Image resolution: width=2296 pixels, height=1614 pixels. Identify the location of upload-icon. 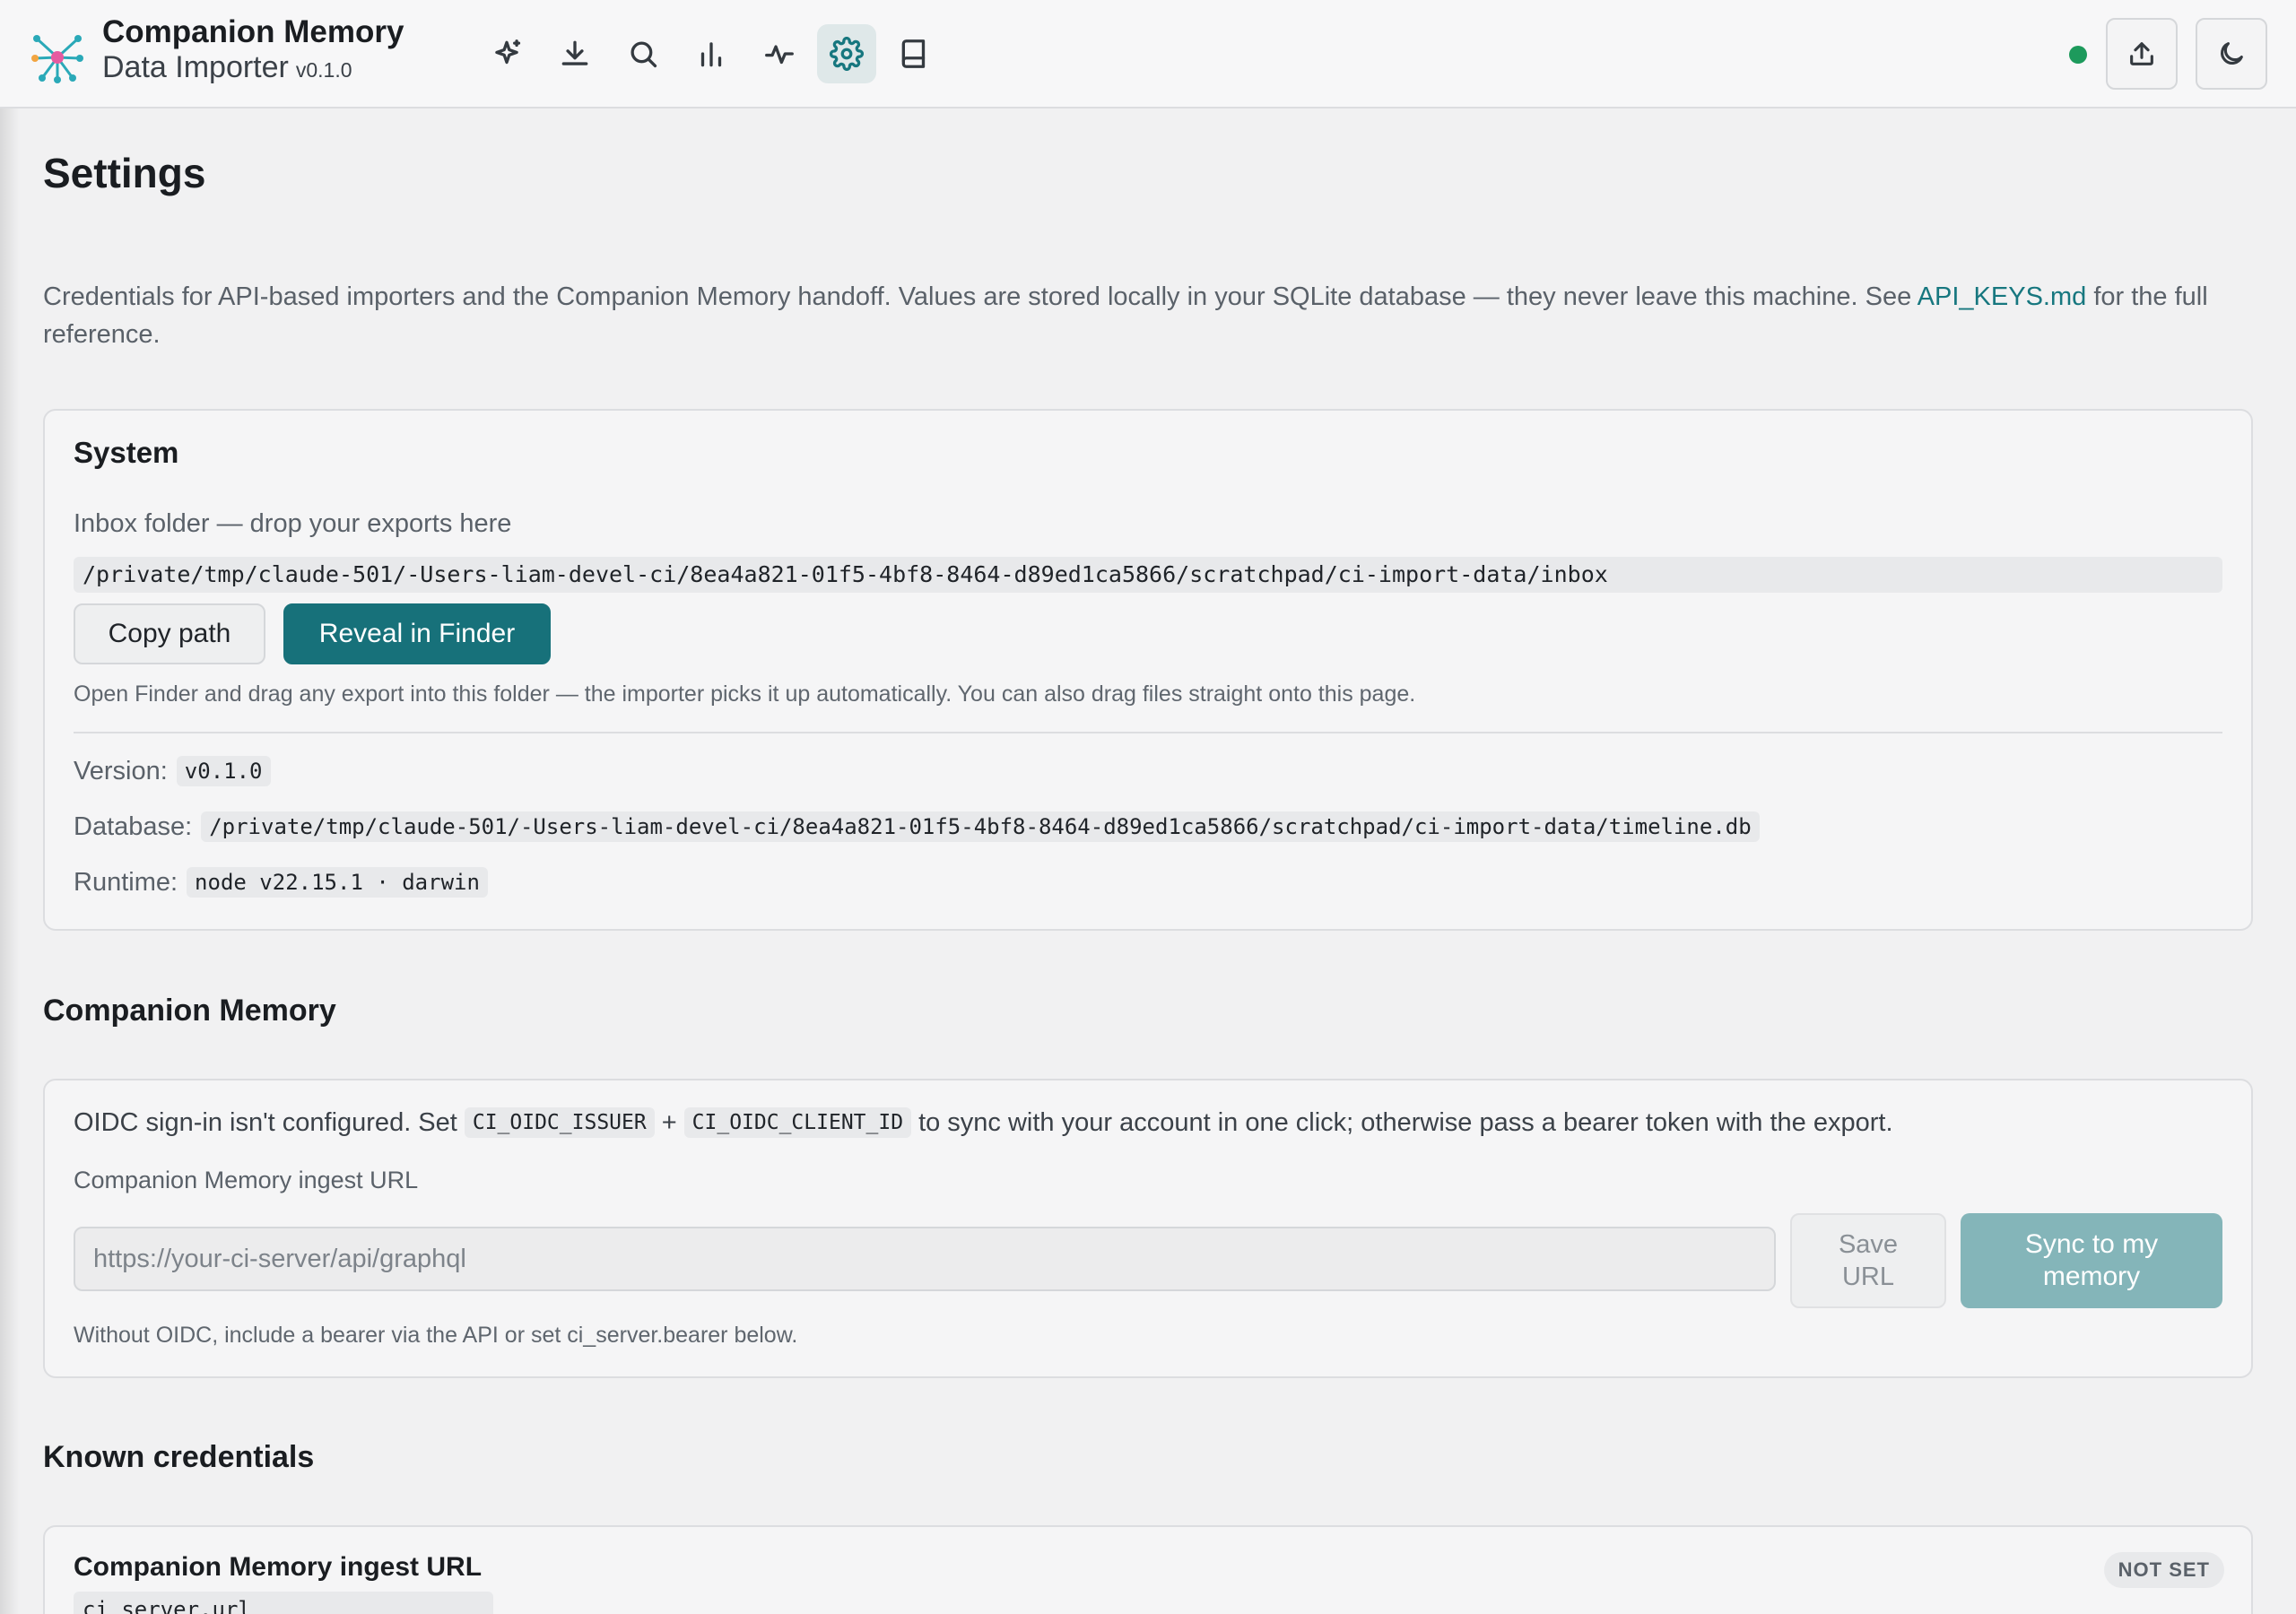
(2141, 53).